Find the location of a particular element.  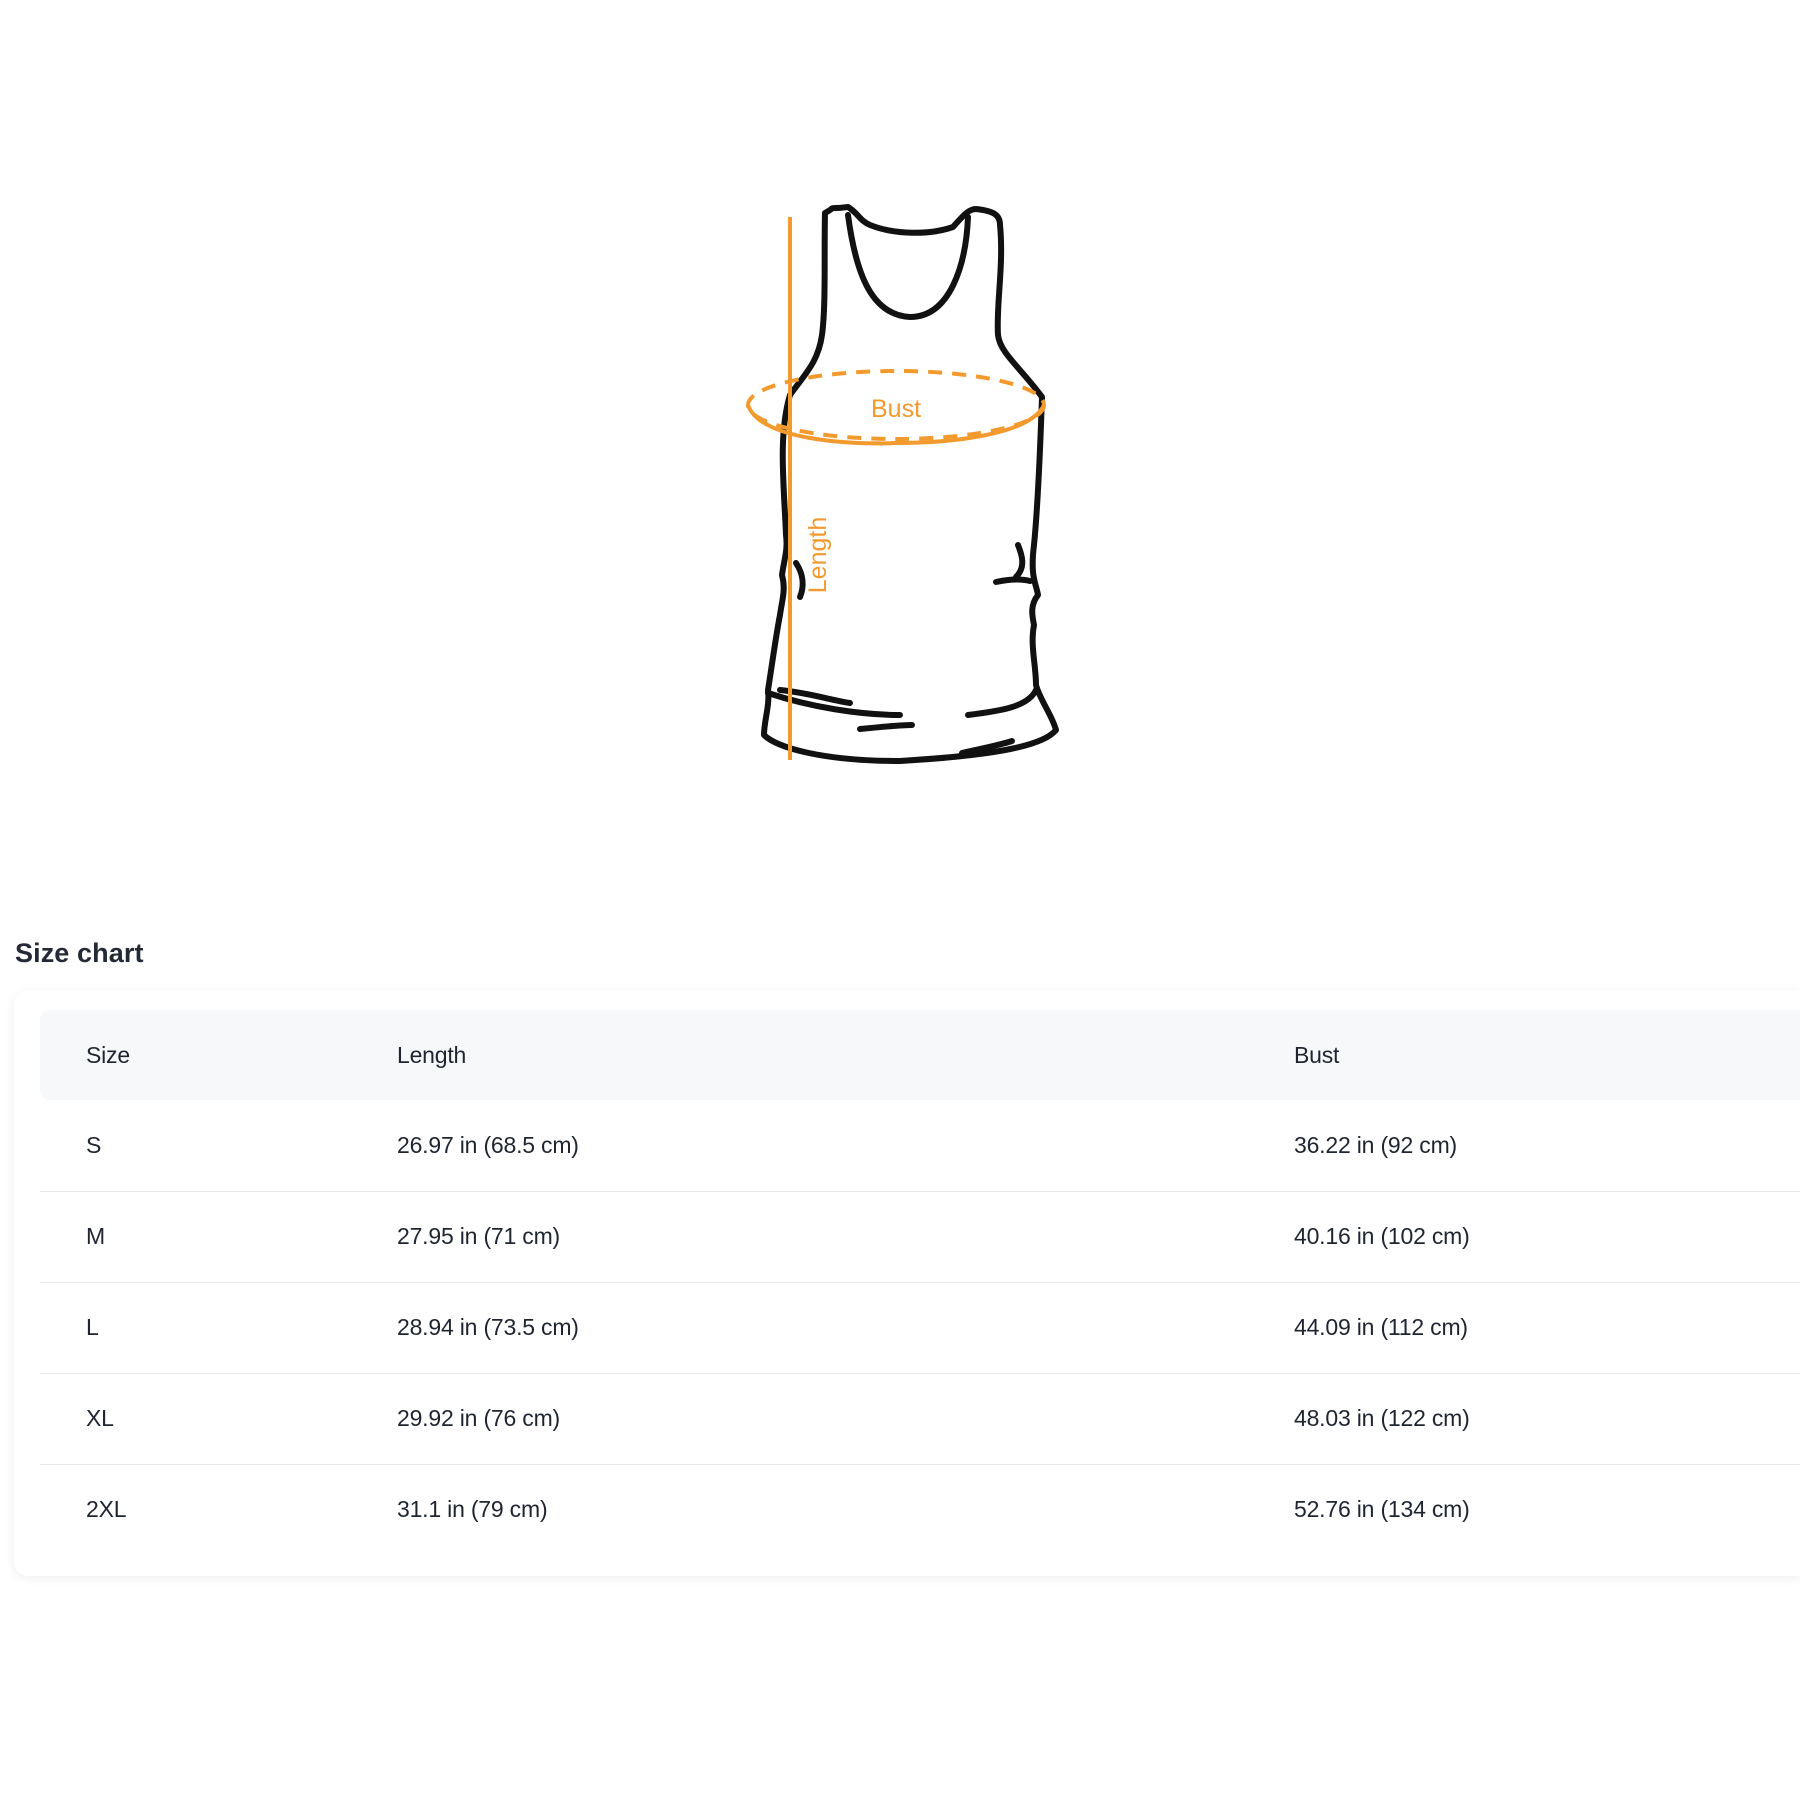

column-header-length: Length is located at coordinates (845, 1055).